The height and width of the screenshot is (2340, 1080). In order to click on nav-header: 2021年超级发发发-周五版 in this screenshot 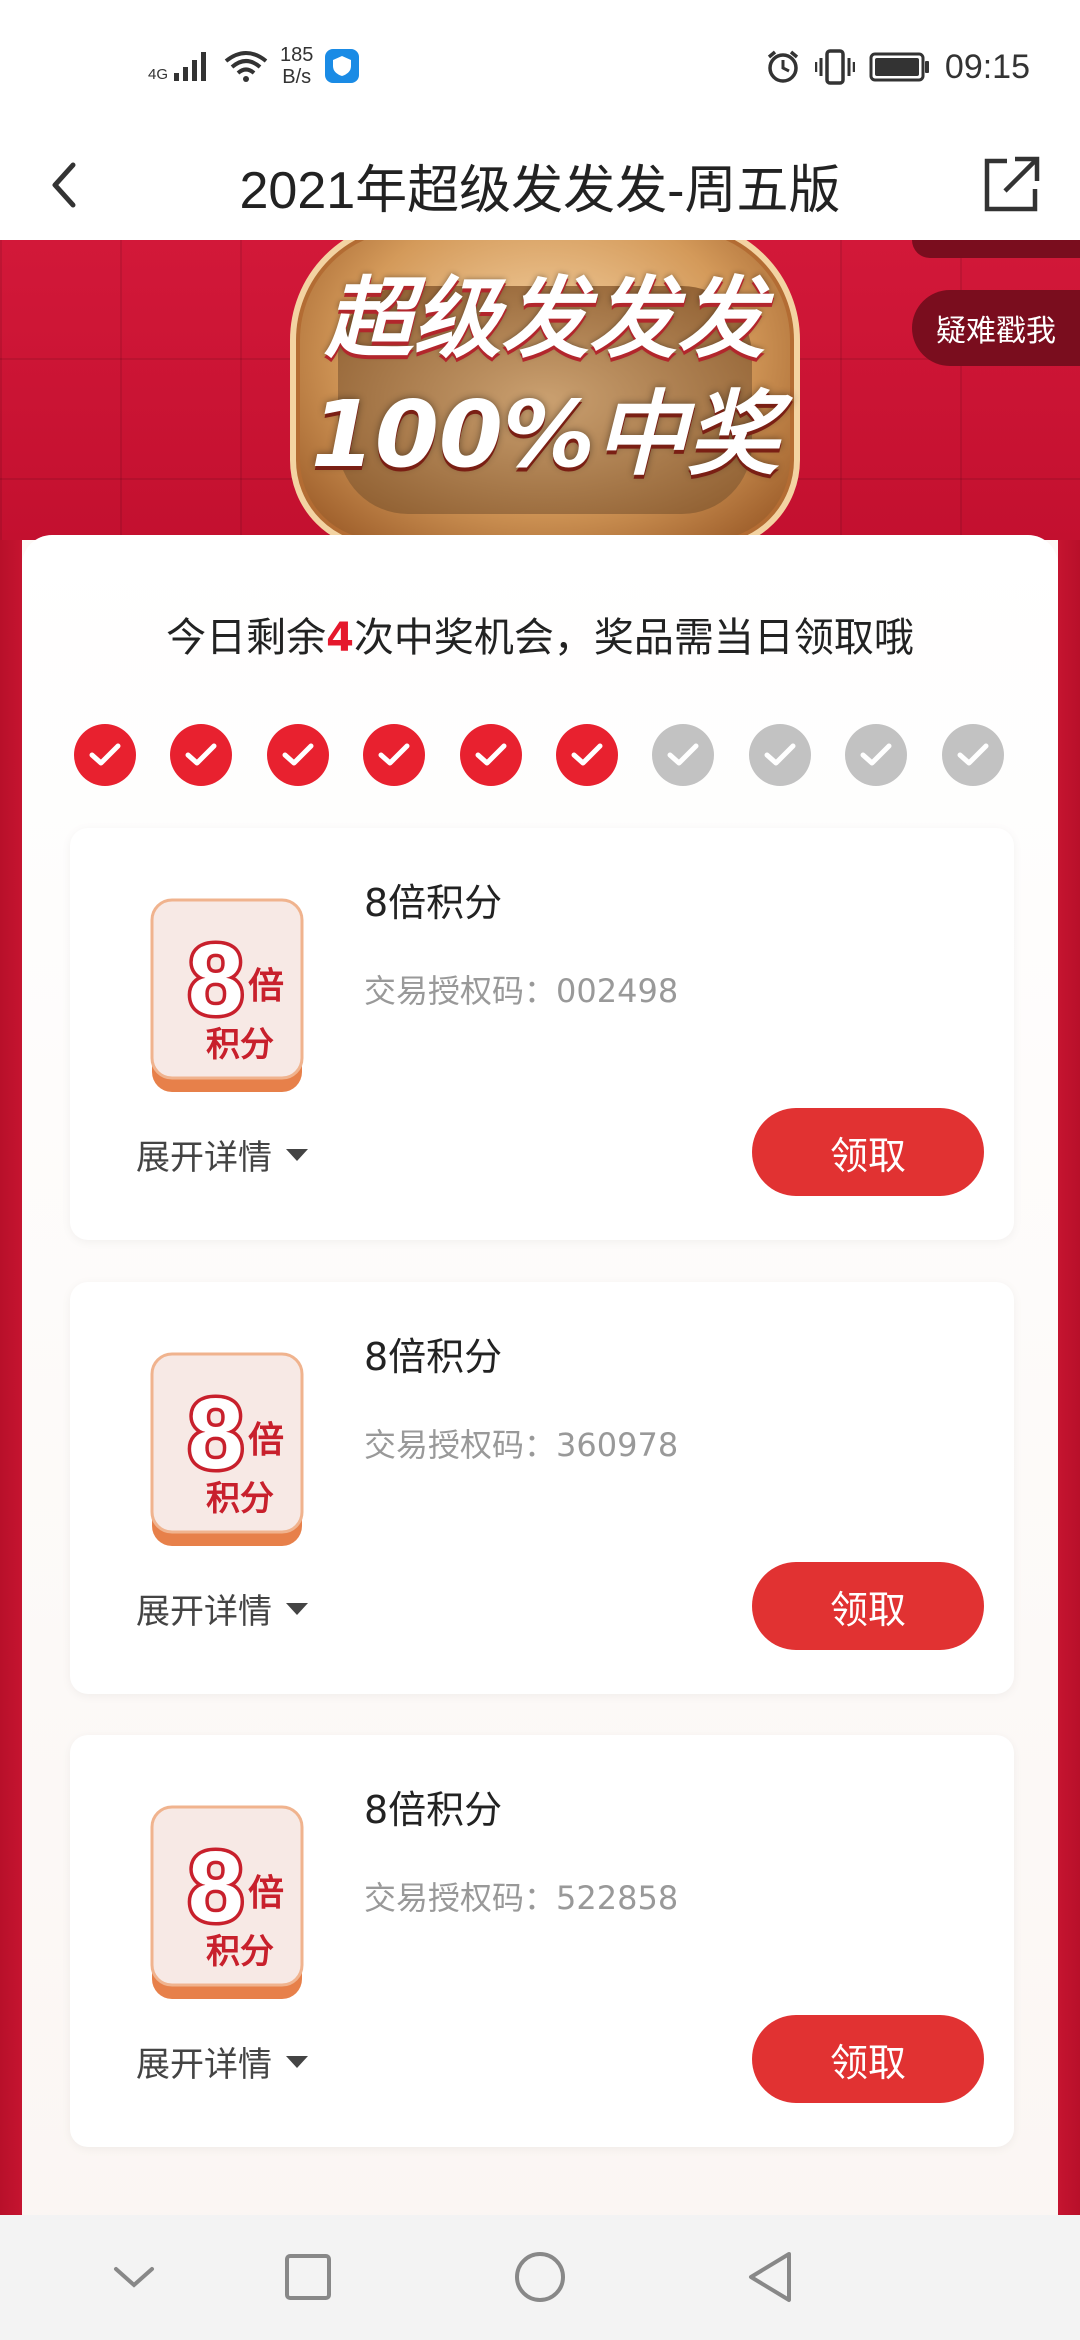, I will do `click(540, 185)`.